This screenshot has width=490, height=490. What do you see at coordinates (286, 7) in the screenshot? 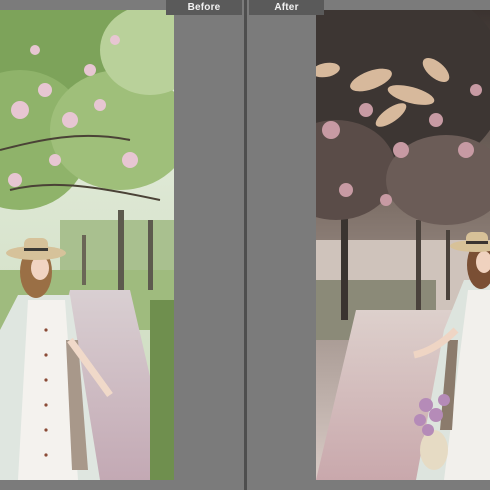
I see `after-label: After` at bounding box center [286, 7].